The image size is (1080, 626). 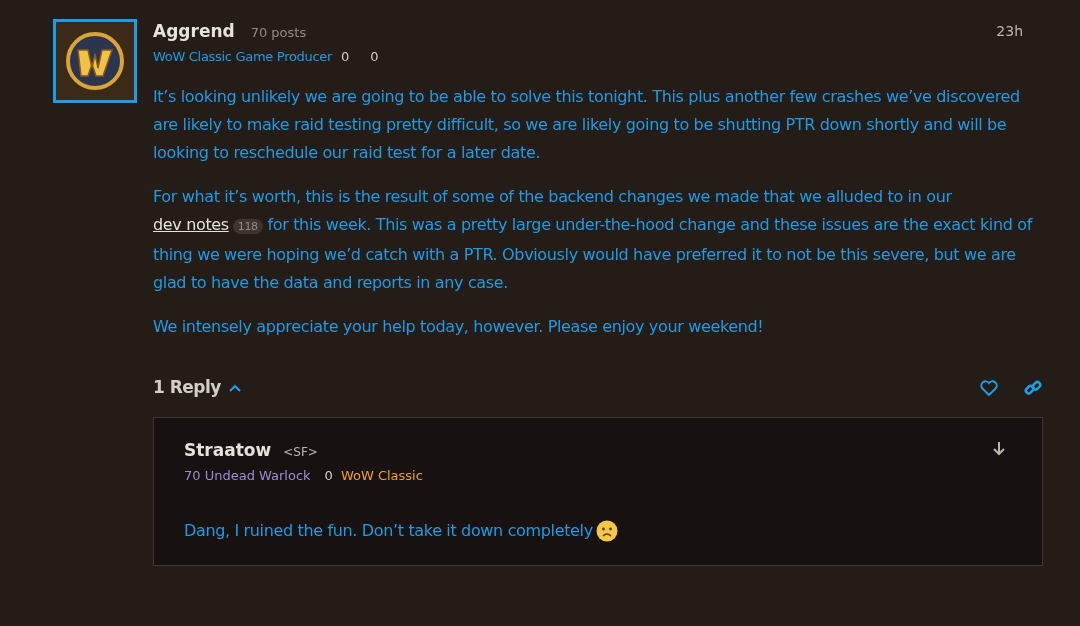 What do you see at coordinates (381, 476) in the screenshot?
I see `game-title: WoW Classic` at bounding box center [381, 476].